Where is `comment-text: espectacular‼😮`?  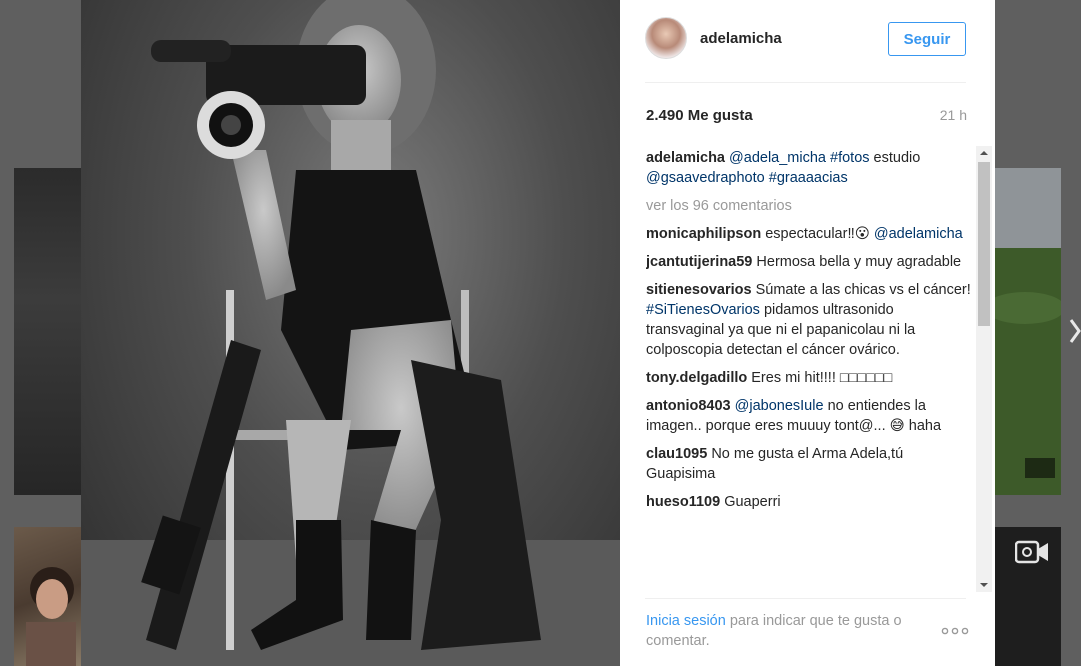
comment-text: espectacular‼😮 is located at coordinates (817, 234).